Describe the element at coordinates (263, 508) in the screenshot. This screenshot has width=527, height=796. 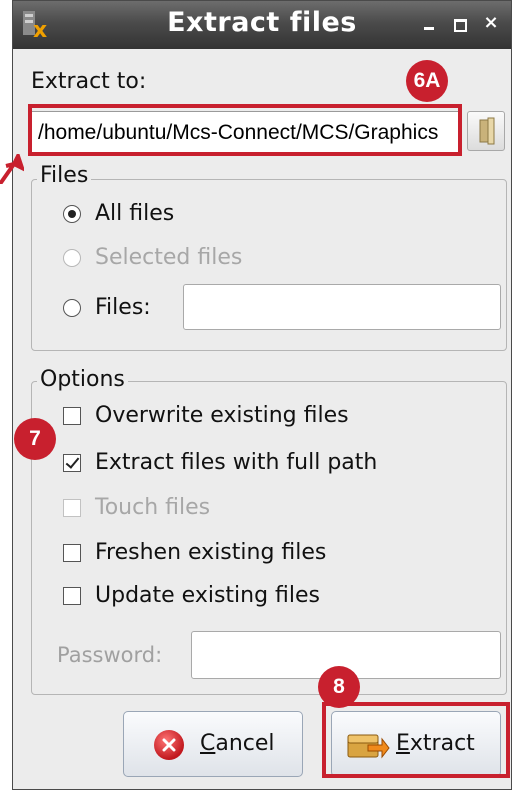
I see `check-touch-files: Touch files` at that location.